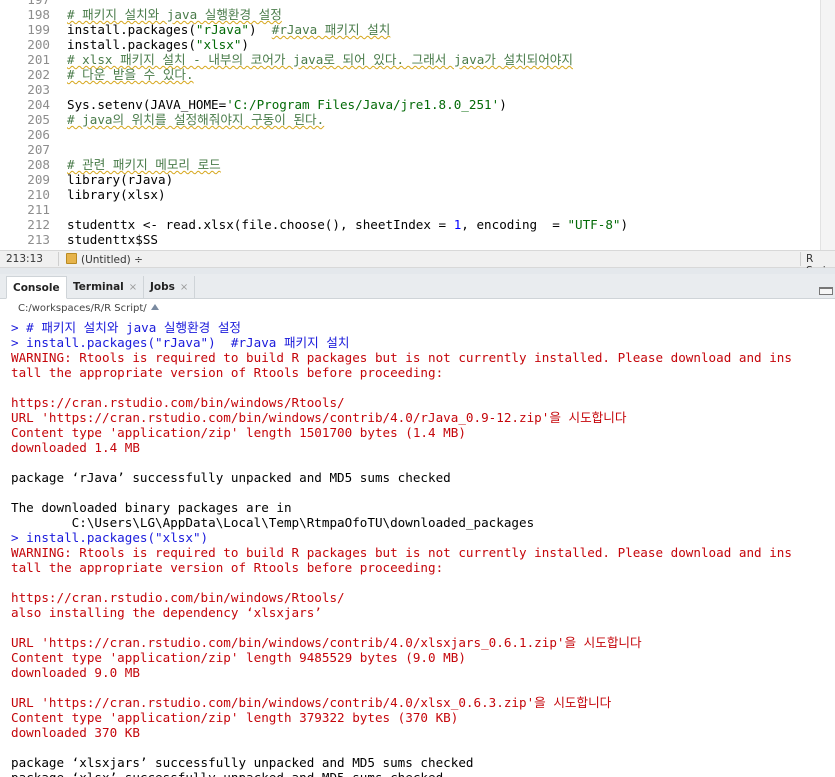 This screenshot has width=835, height=777. Describe the element at coordinates (38, 74) in the screenshot. I see `line-number: 202` at that location.